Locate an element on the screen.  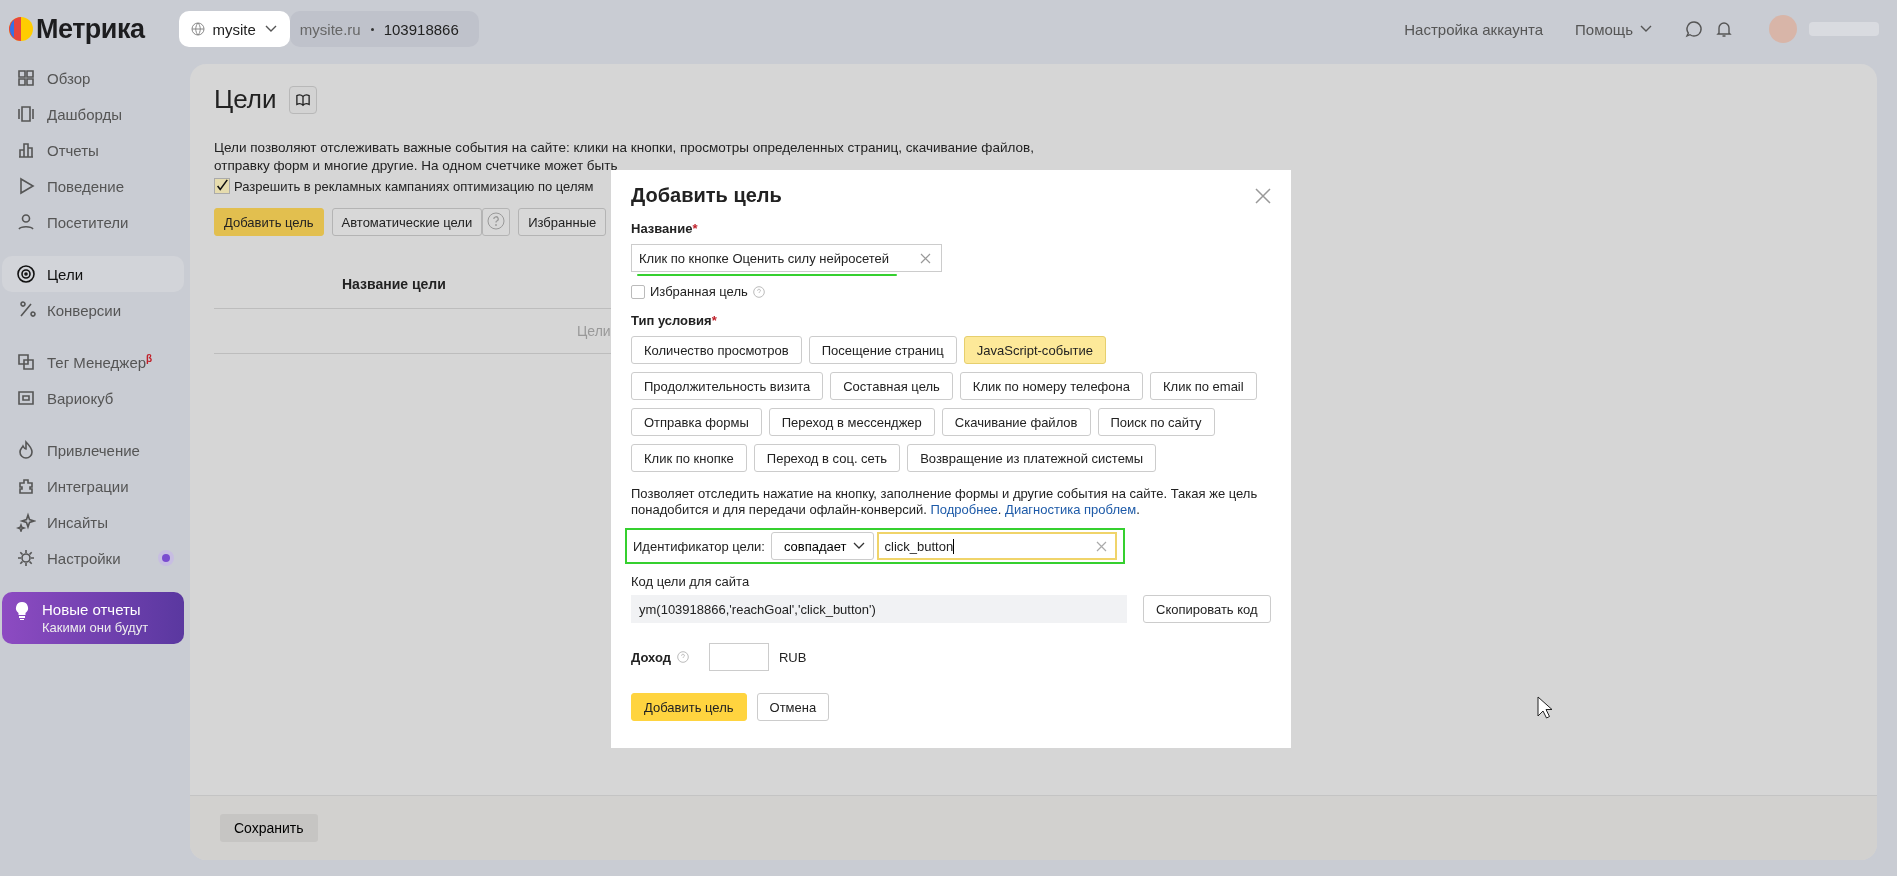
logo-icon is located at coordinates (21, 29).